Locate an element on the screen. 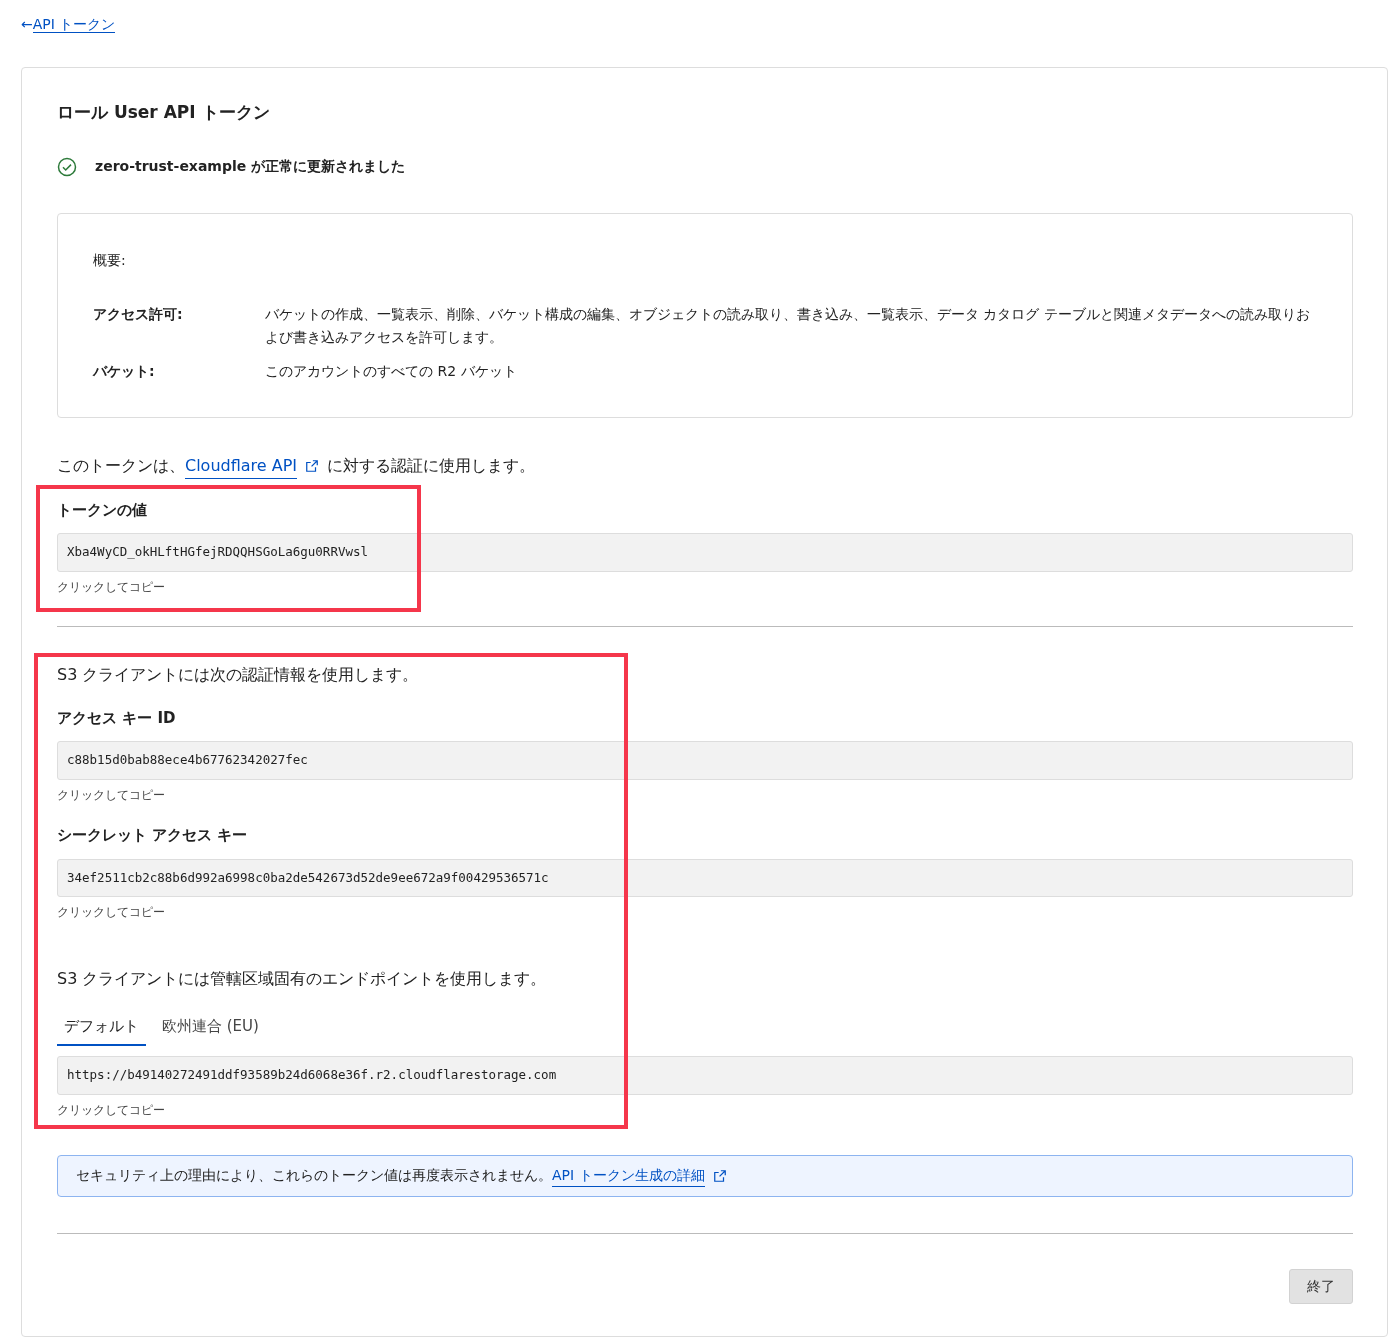  check-circle-icon is located at coordinates (67, 166).